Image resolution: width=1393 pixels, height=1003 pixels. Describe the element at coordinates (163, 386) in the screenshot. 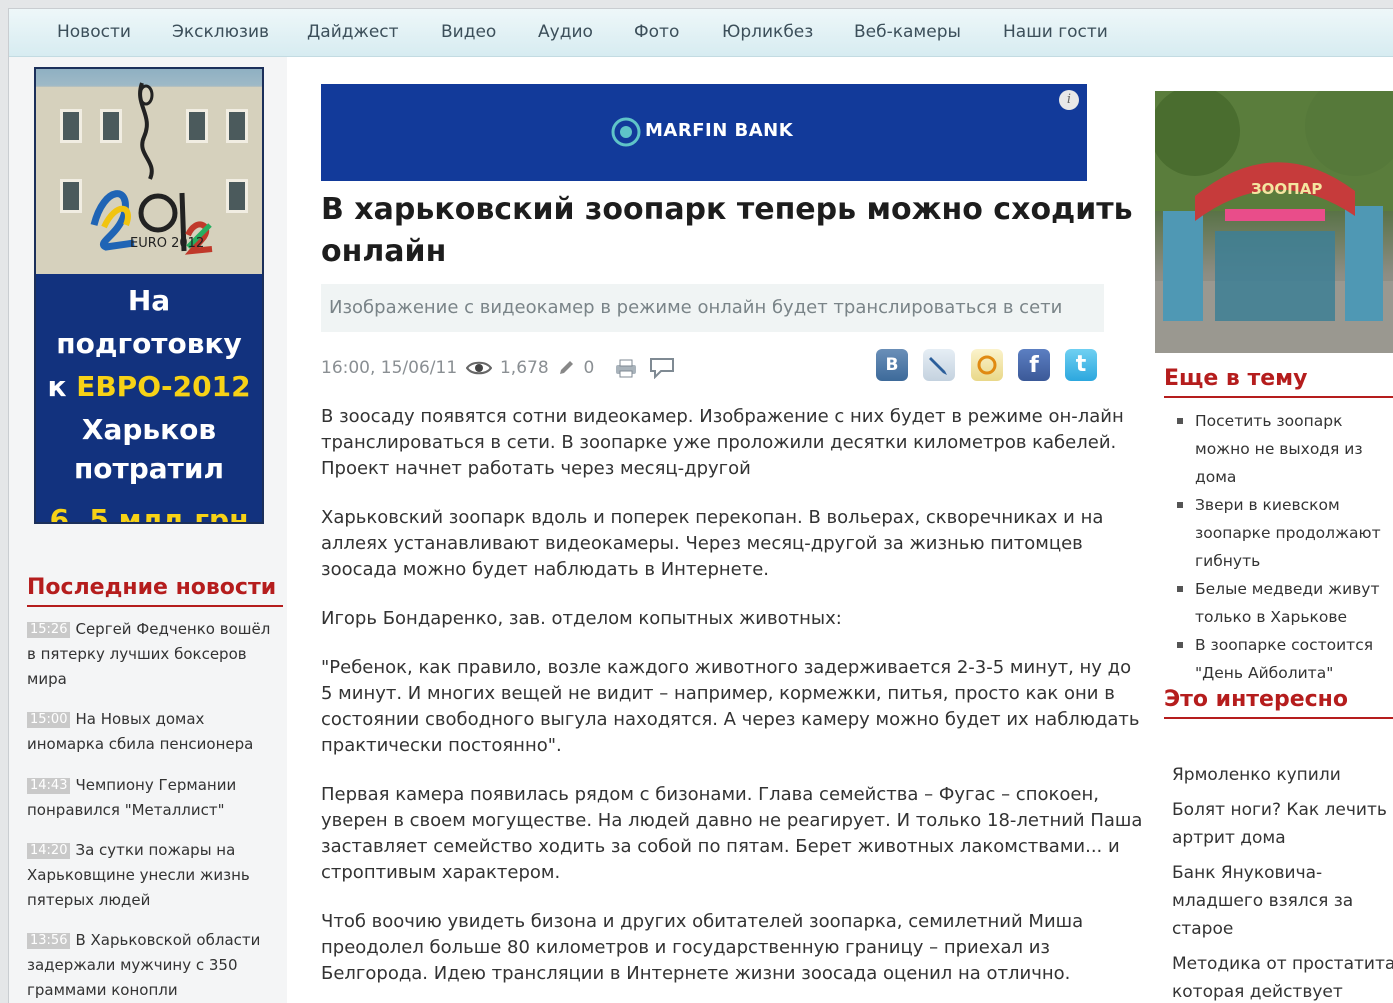

I see `promo-highlight: ЕВРО-2012` at that location.